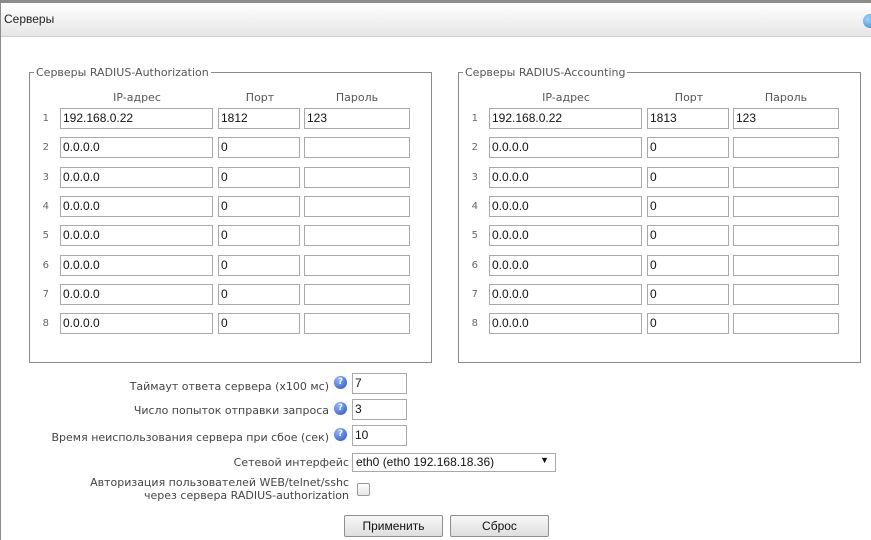 The width and height of the screenshot is (871, 540). Describe the element at coordinates (357, 97) in the screenshot. I see `auth-header-password: Пароль` at that location.